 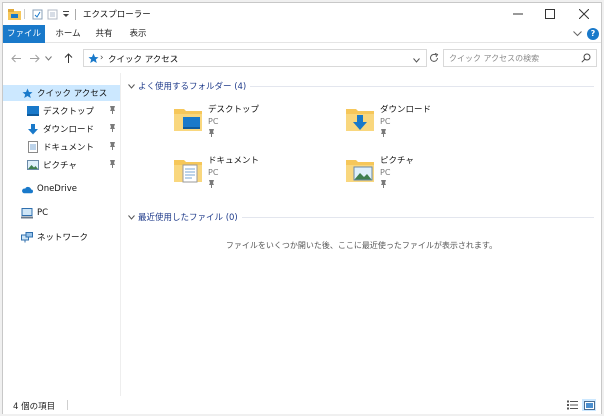 I want to click on search-icon, so click(x=586, y=59).